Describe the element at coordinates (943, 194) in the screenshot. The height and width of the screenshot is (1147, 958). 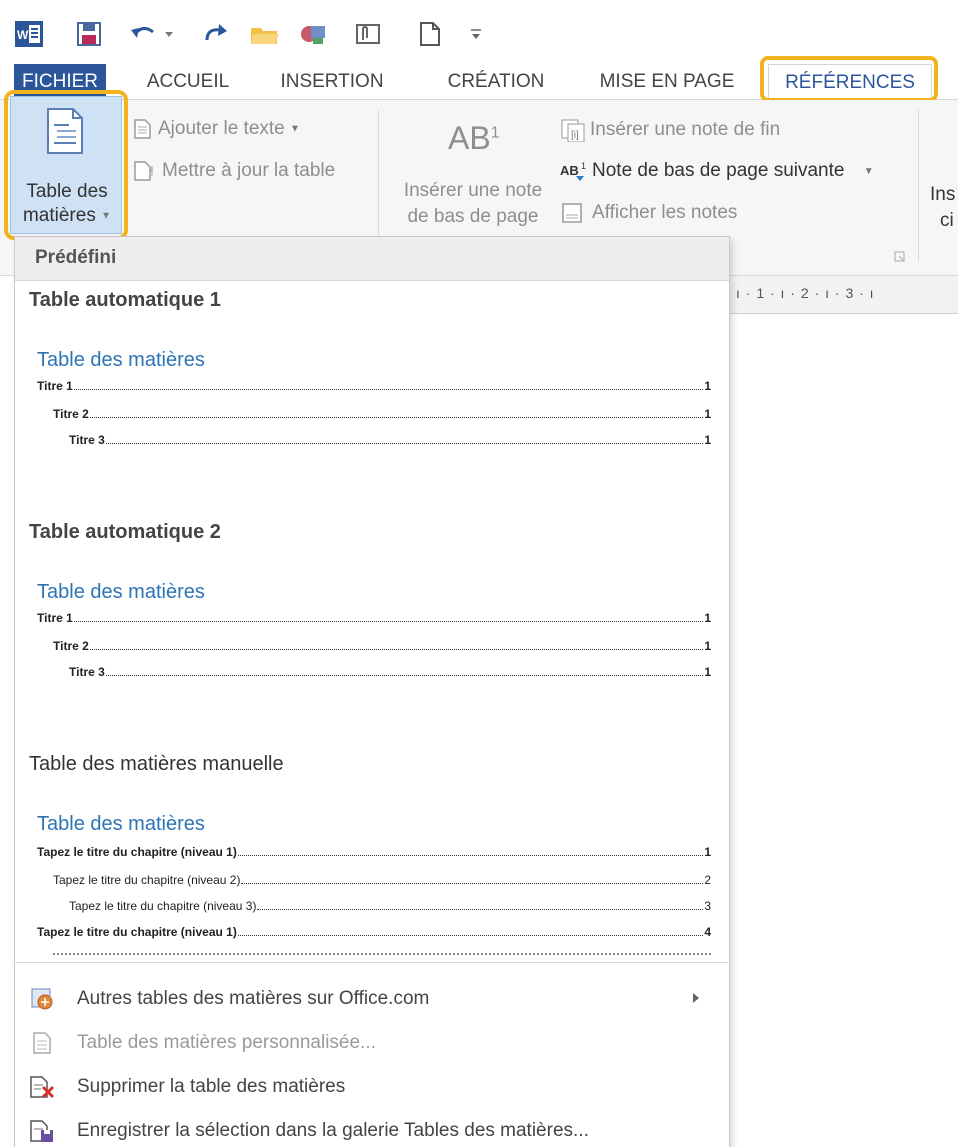
I see `insert-citation-line1: Ins` at that location.